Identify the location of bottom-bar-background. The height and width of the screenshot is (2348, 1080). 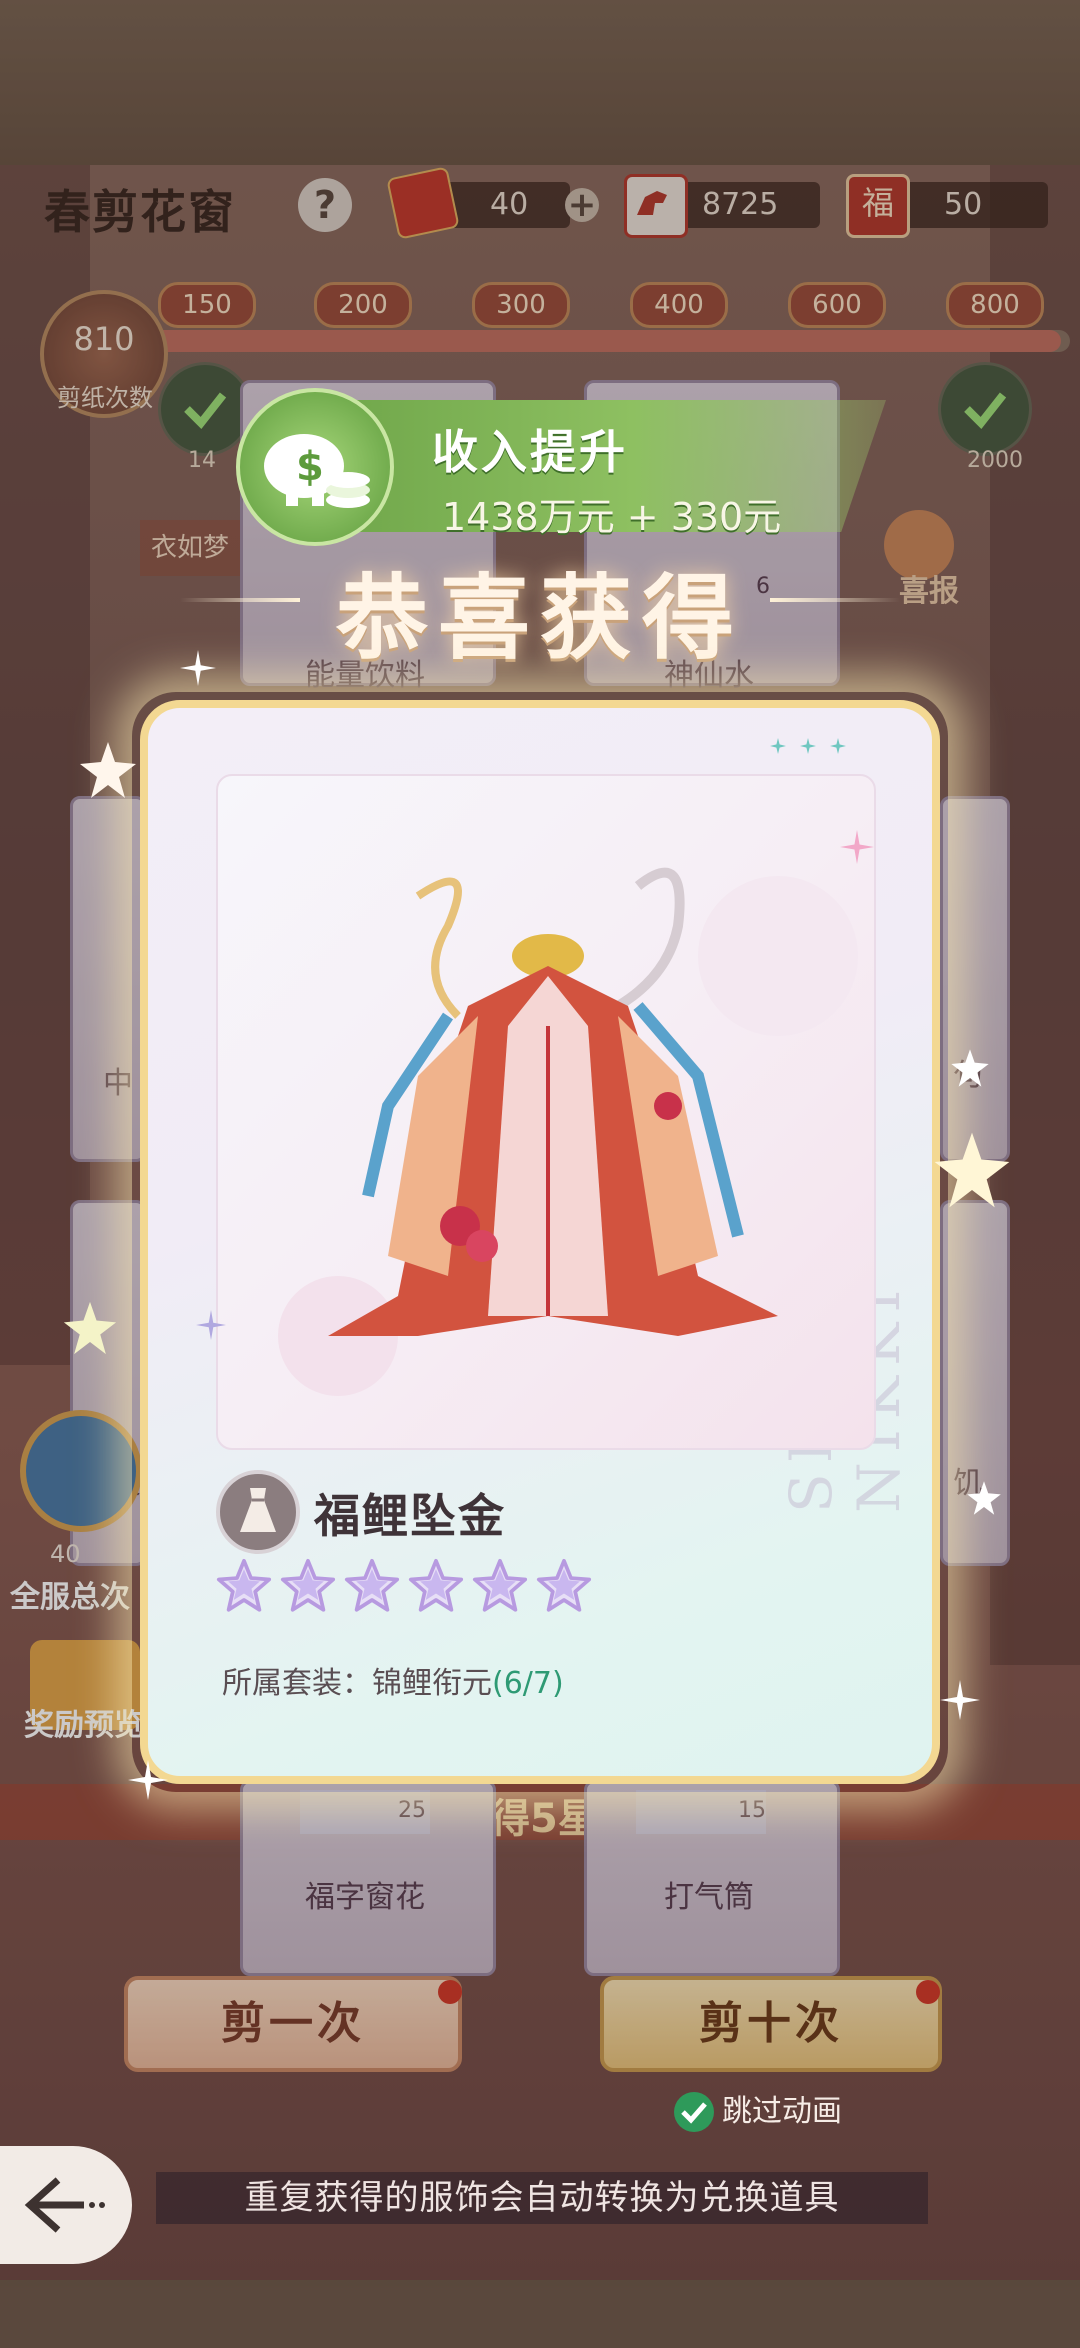
(540, 2314).